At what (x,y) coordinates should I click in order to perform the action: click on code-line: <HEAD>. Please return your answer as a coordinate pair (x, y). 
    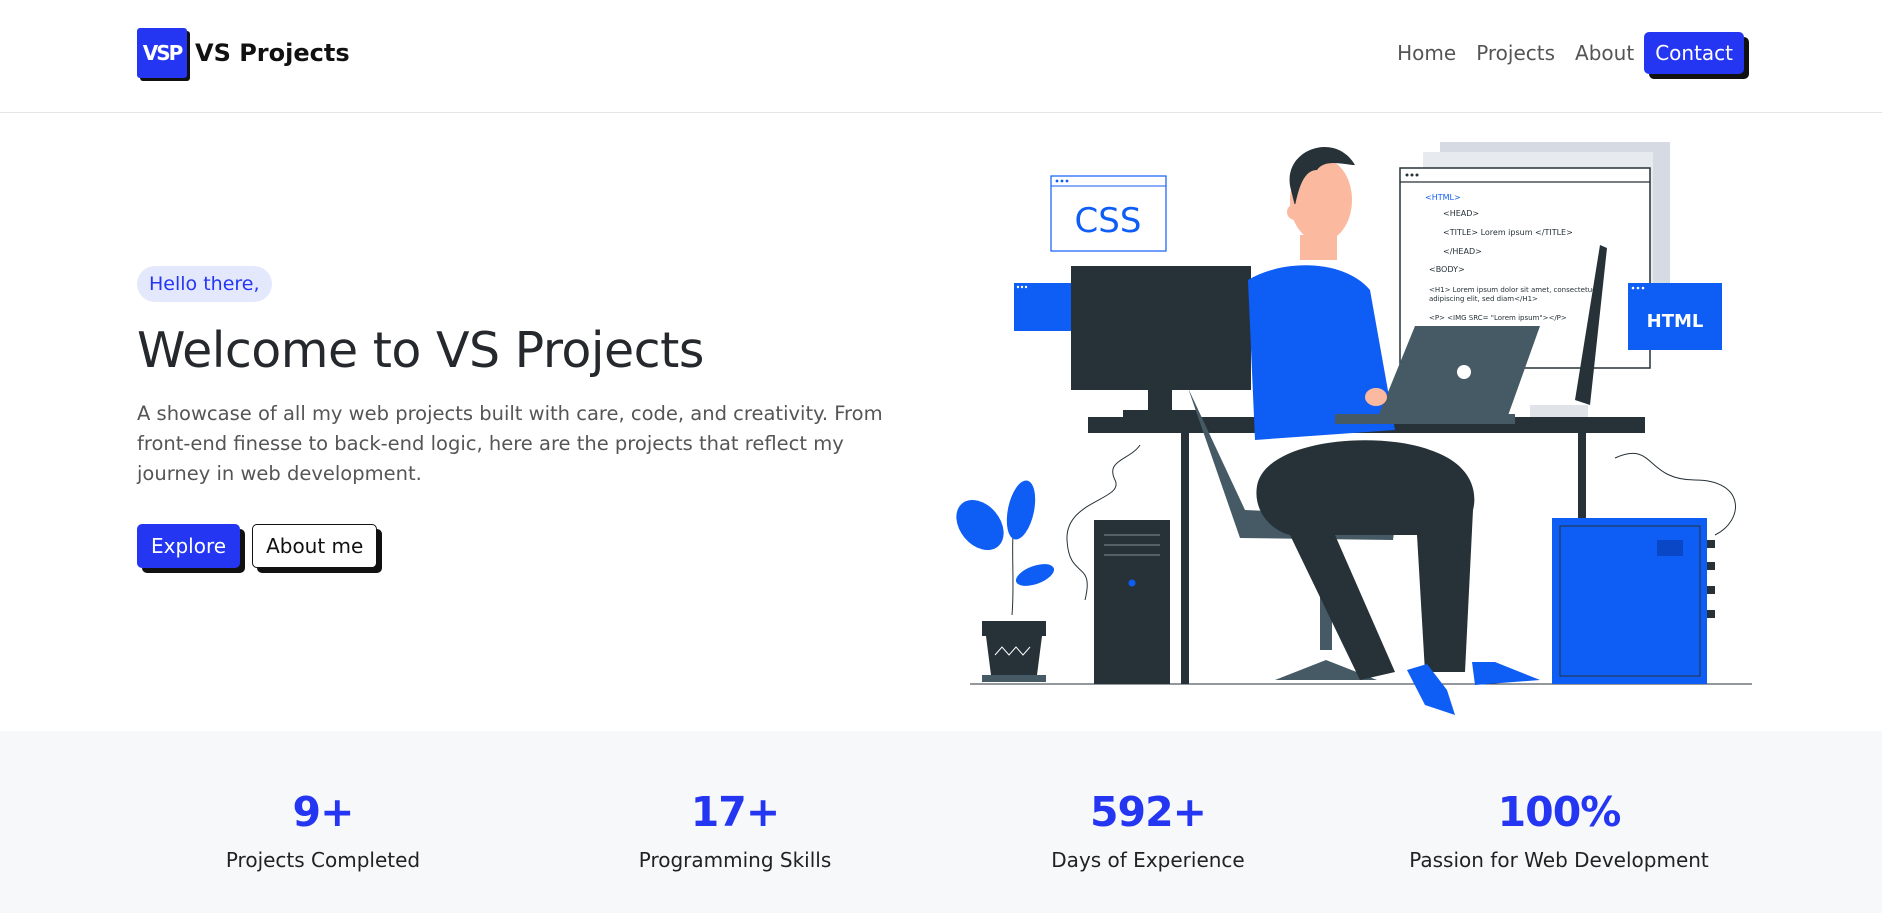
    Looking at the image, I should click on (1461, 213).